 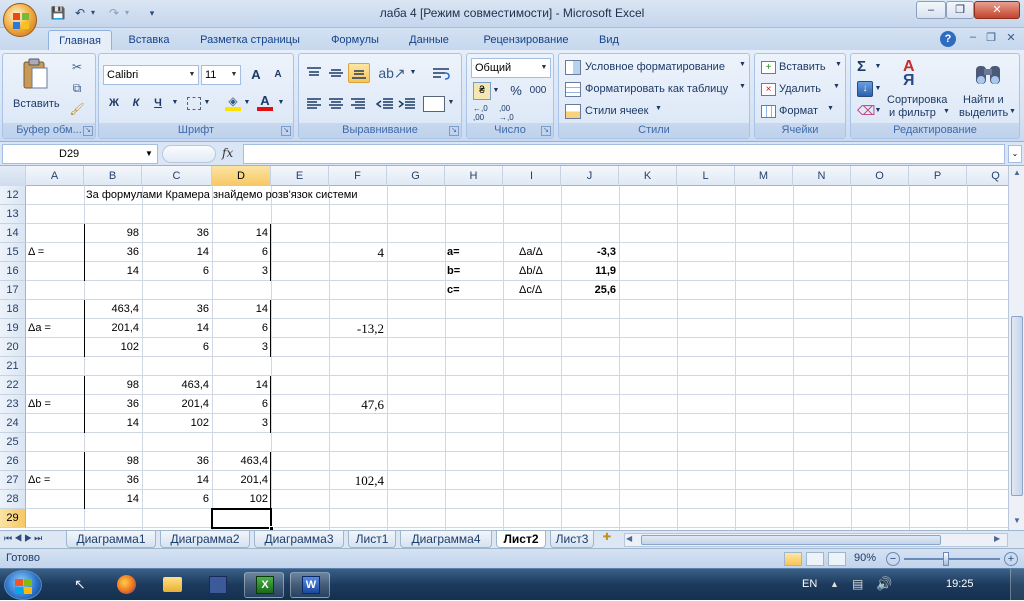 I want to click on taskbar-app-firefox, so click(x=126, y=585).